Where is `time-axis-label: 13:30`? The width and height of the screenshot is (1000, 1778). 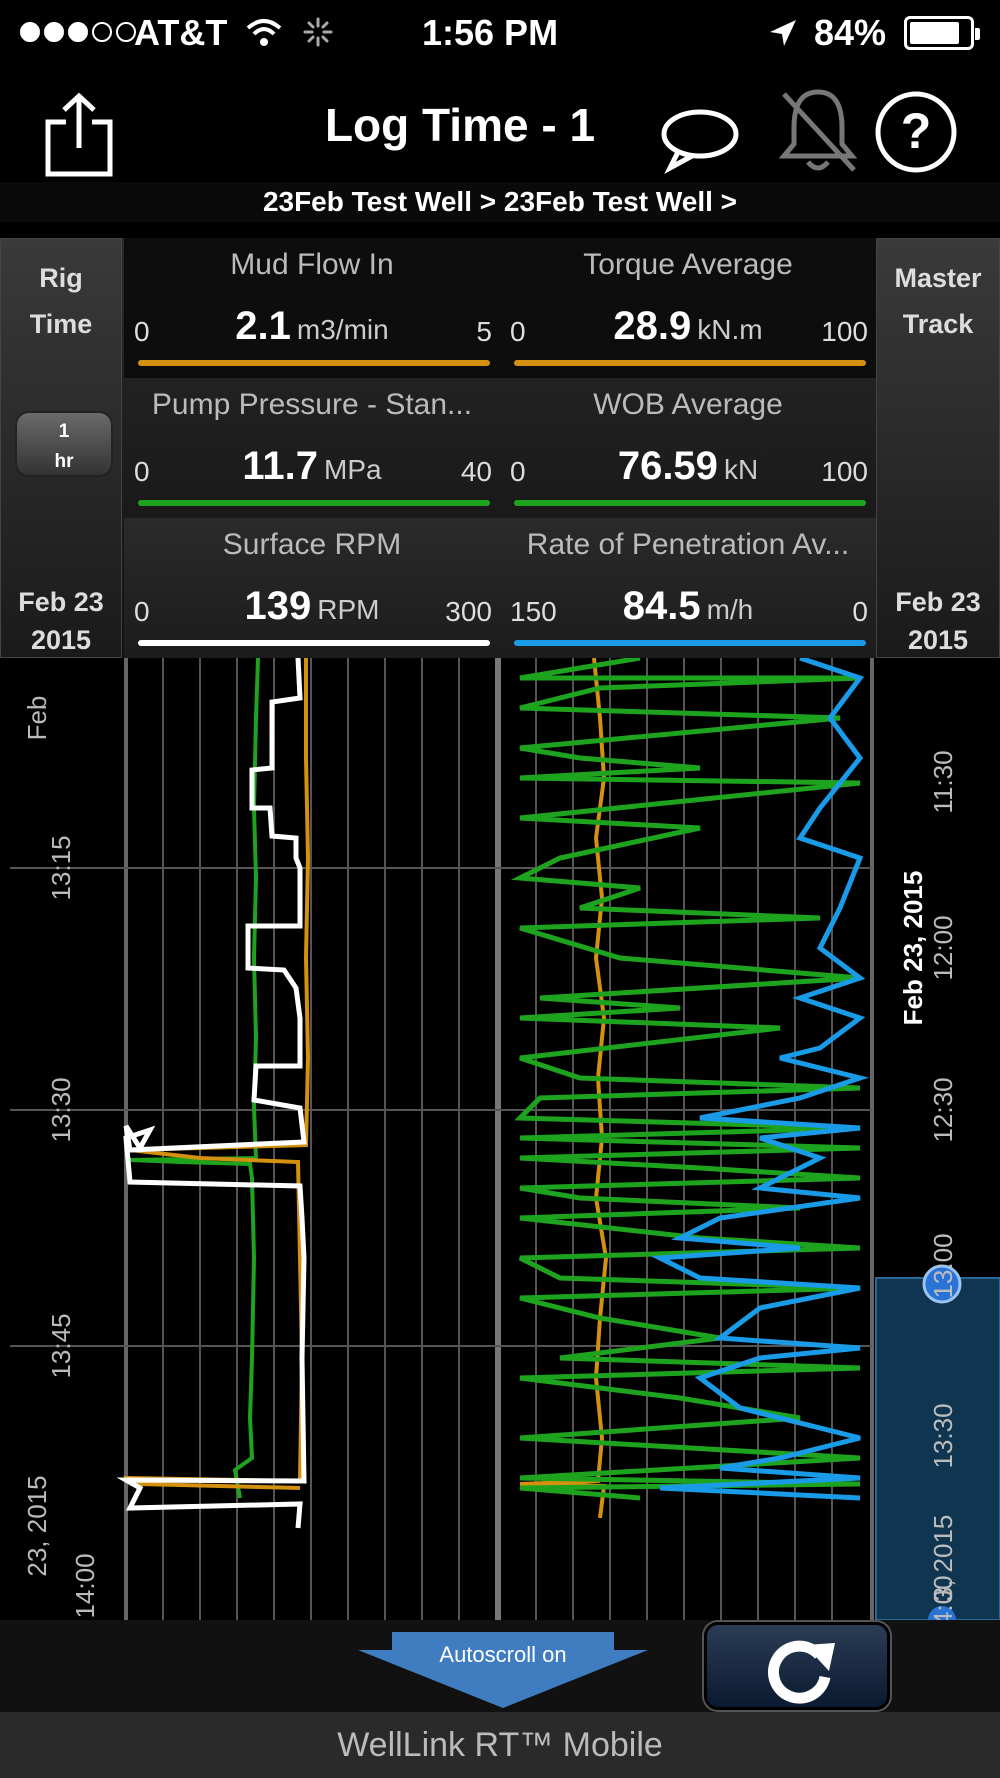 time-axis-label: 13:30 is located at coordinates (61, 1109).